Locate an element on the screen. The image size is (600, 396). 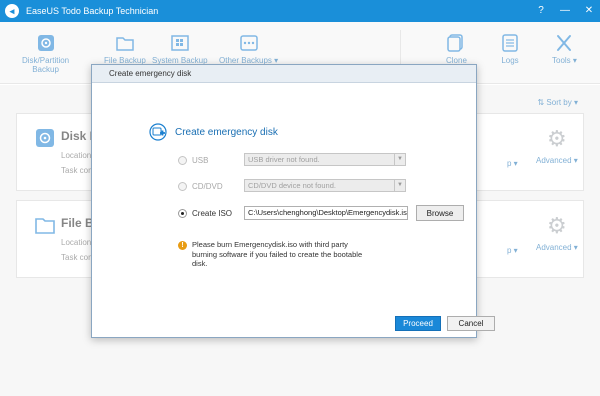
minimize-icon: — is located at coordinates (565, 10).